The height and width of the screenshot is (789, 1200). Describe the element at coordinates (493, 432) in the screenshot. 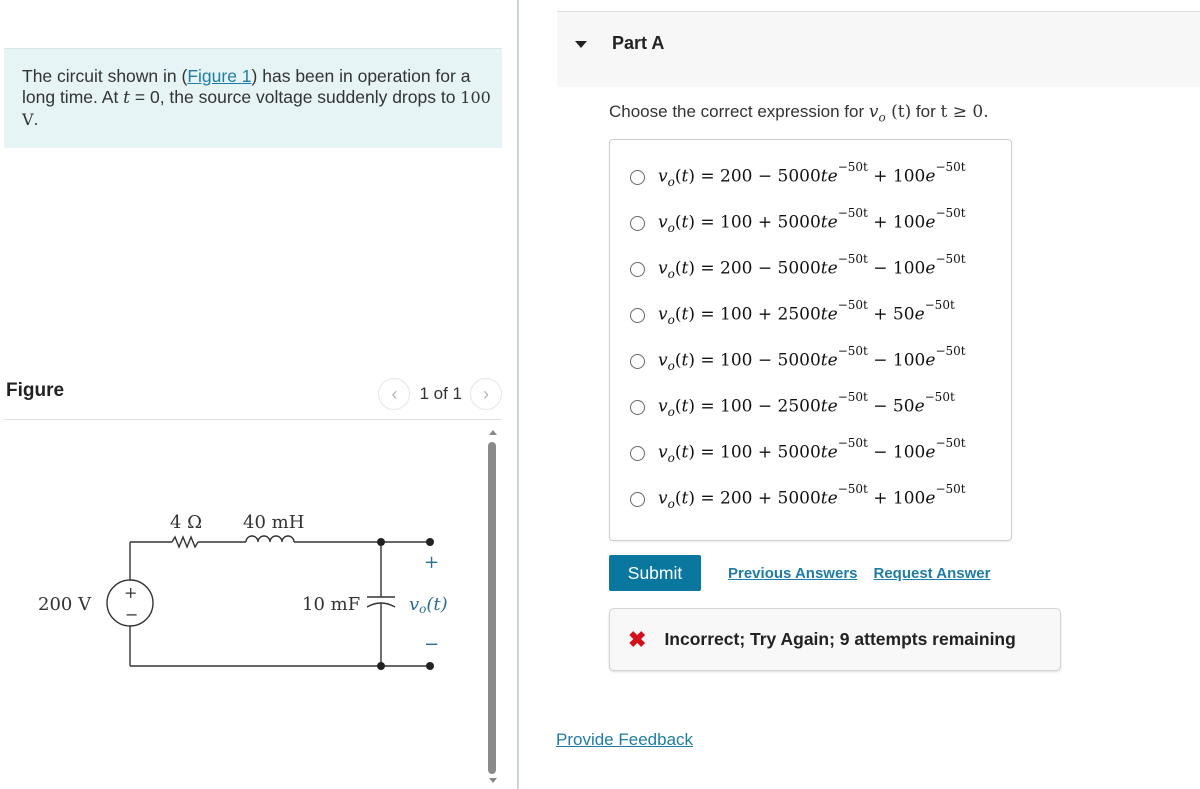

I see `scroll-up-arrow-icon` at that location.